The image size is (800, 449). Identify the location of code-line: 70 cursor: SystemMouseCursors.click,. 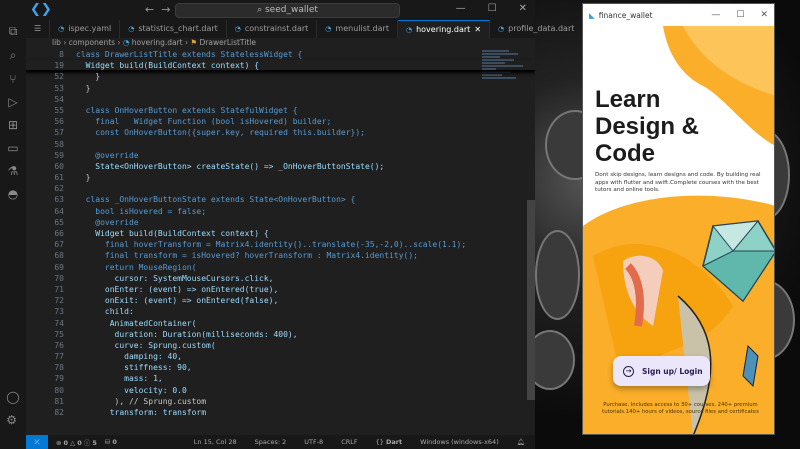
(280, 278).